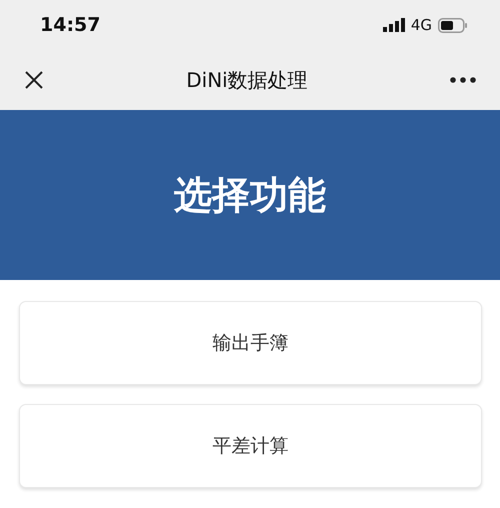 The image size is (500, 508). Describe the element at coordinates (70, 25) in the screenshot. I see `clock-time: 14:57` at that location.